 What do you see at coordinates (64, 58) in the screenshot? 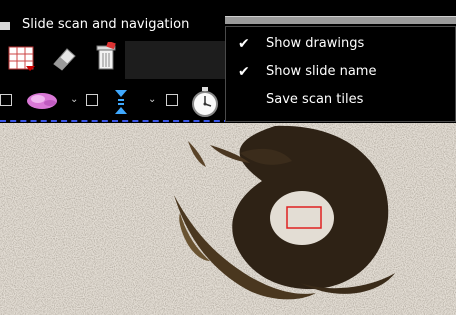
I see `eraser-icon` at bounding box center [64, 58].